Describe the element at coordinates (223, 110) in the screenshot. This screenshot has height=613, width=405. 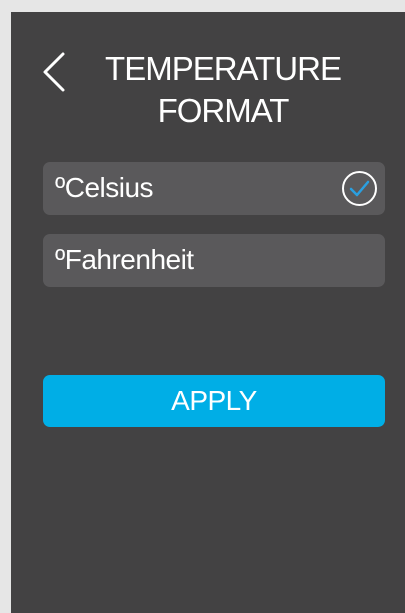
I see `page-title-line-2: FORMAT` at that location.